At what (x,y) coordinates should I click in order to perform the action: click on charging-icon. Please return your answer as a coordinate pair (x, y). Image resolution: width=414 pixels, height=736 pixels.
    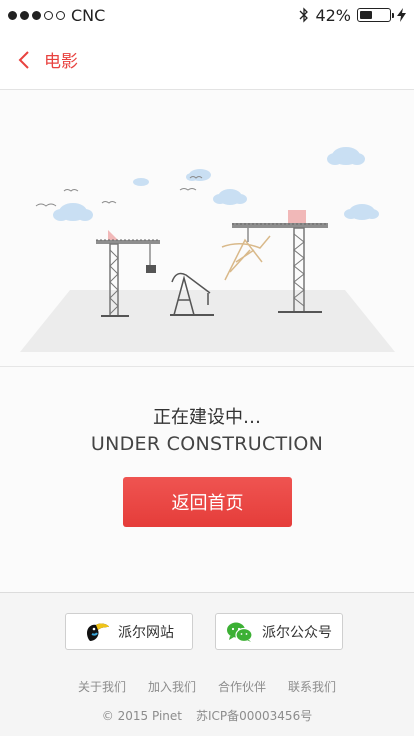
    Looking at the image, I should click on (401, 15).